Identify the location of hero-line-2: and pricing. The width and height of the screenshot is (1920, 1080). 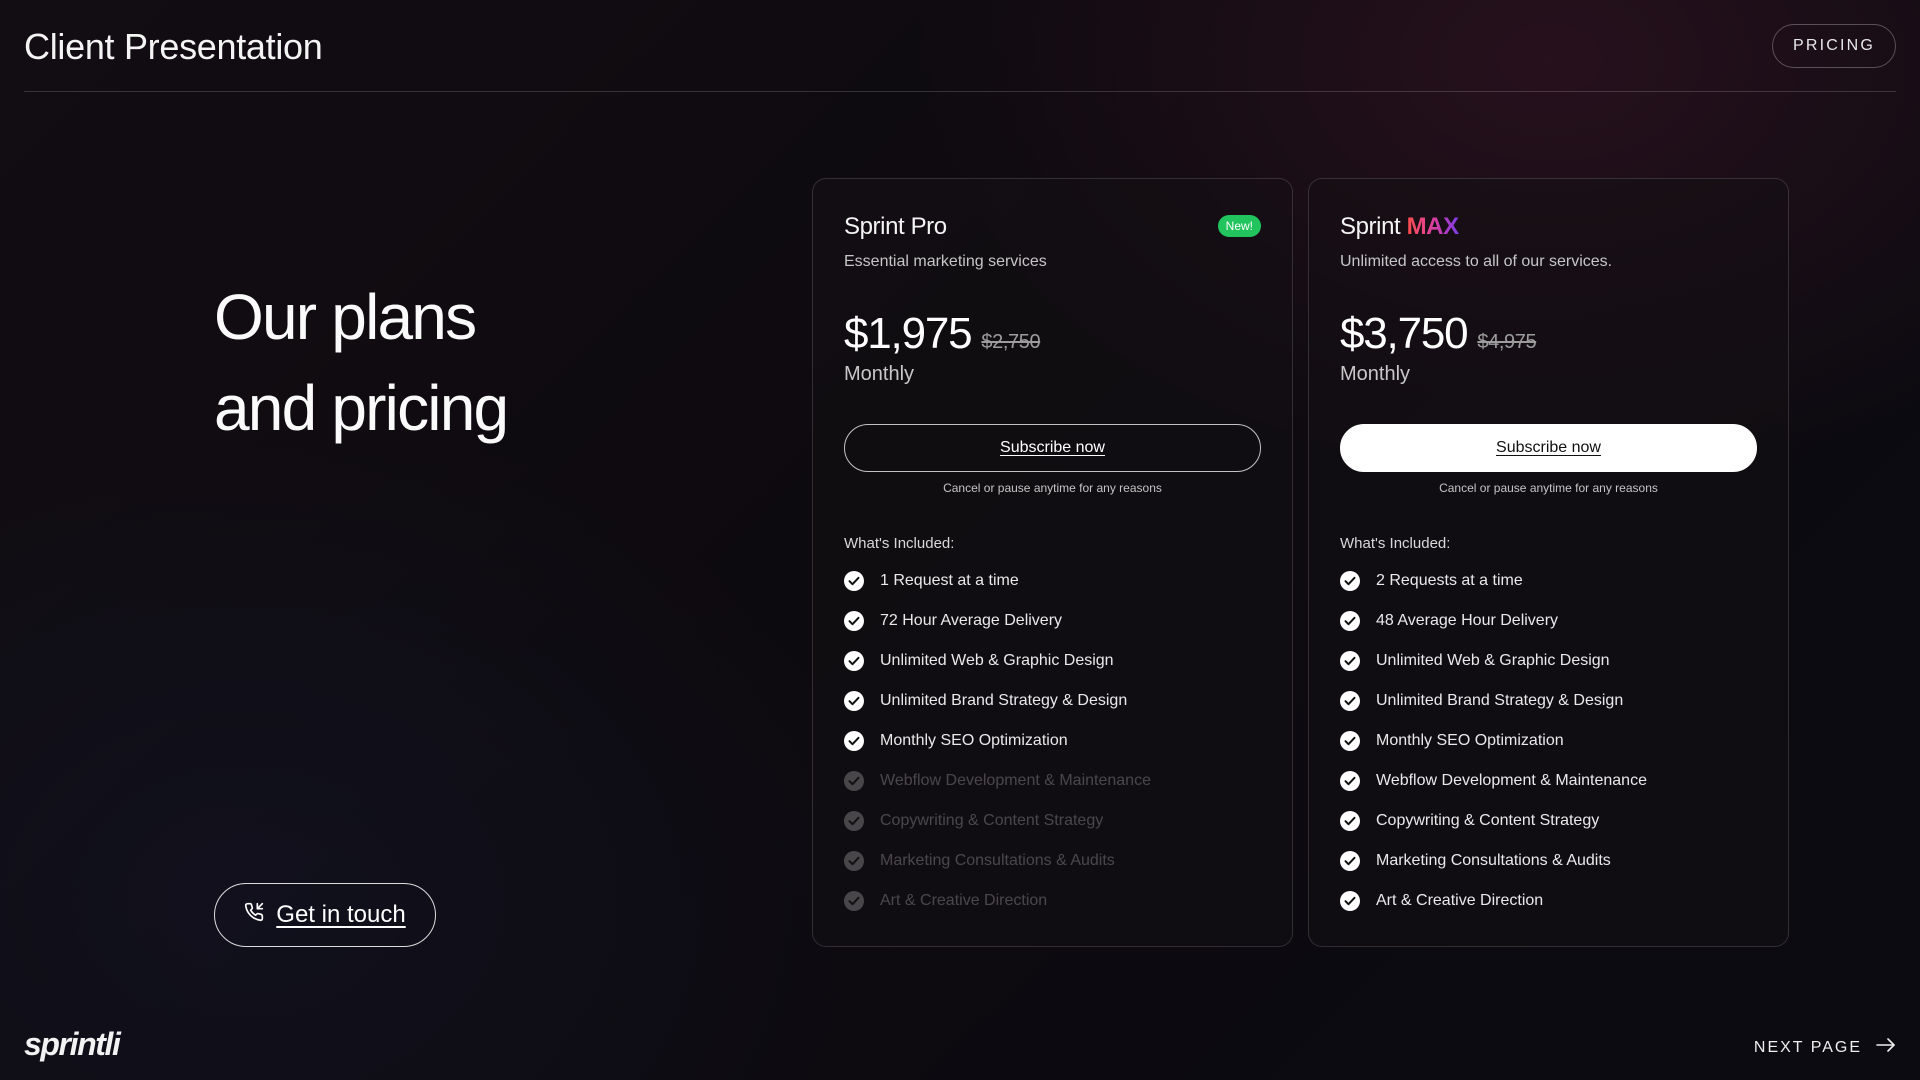
(361, 408).